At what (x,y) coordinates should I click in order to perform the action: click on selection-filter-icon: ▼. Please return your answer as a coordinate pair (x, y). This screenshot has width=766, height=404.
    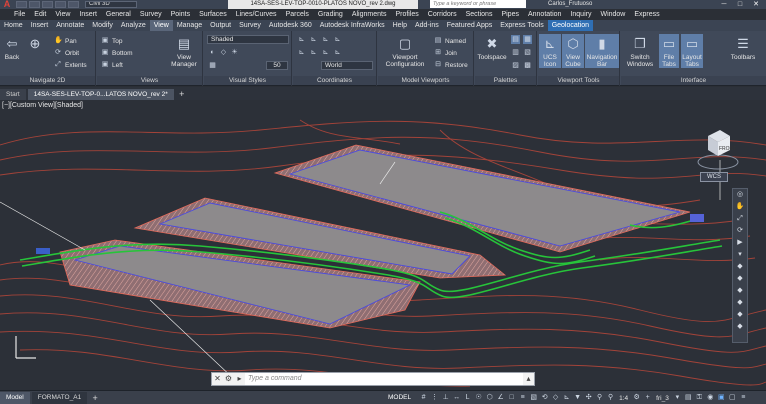
    Looking at the image, I should click on (577, 398).